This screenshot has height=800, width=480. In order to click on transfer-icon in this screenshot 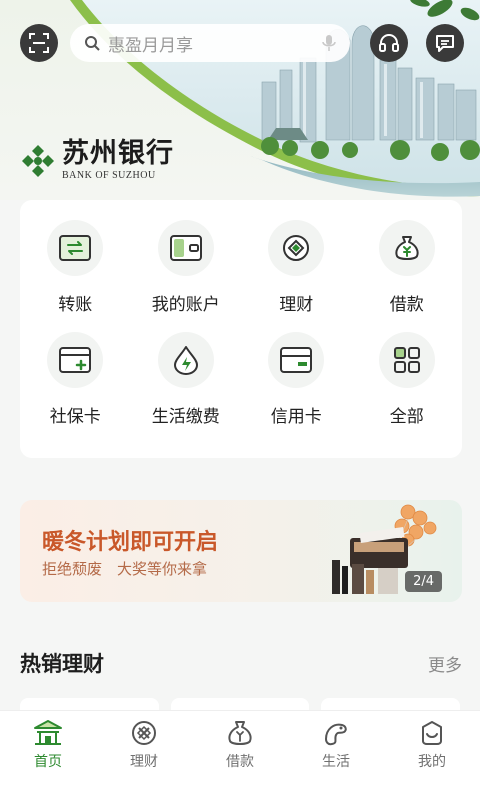, I will do `click(75, 248)`.